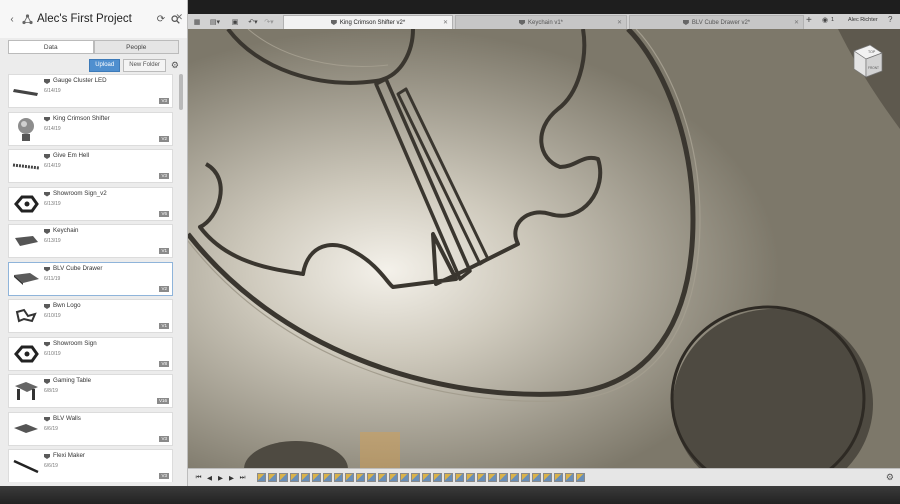 This screenshot has width=900, height=504. What do you see at coordinates (161, 19) in the screenshot?
I see `refresh-icon: ⟳` at bounding box center [161, 19].